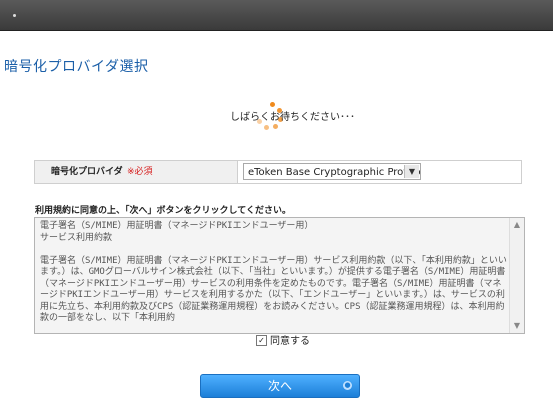 The height and width of the screenshot is (406, 553). I want to click on terms-instruction: 利用規約に同意の上、「次へ」ボタンをクリックしてください。, so click(163, 211).